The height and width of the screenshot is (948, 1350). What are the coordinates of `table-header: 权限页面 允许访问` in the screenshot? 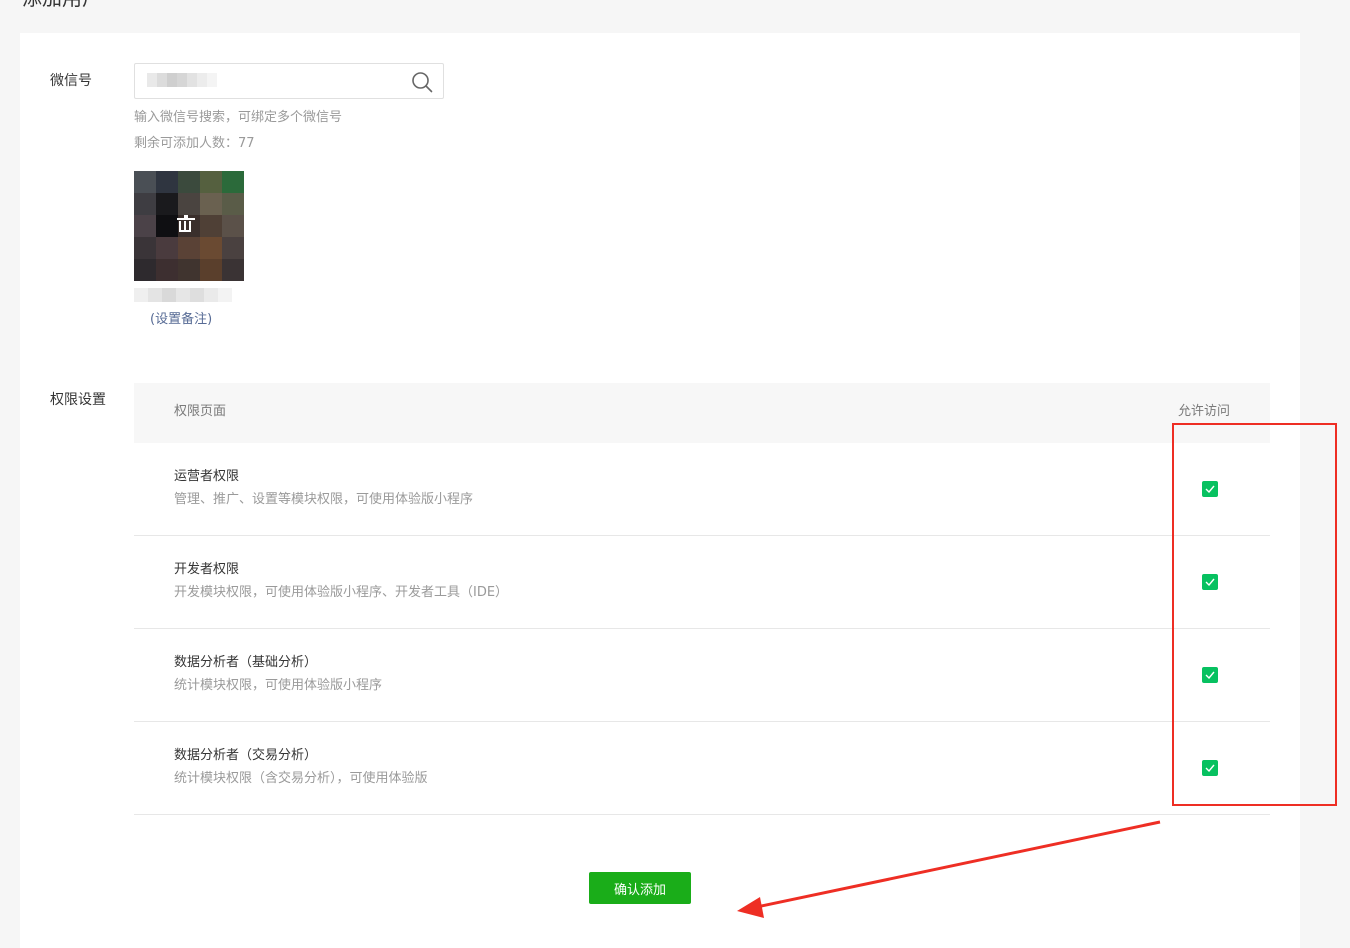 It's located at (702, 413).